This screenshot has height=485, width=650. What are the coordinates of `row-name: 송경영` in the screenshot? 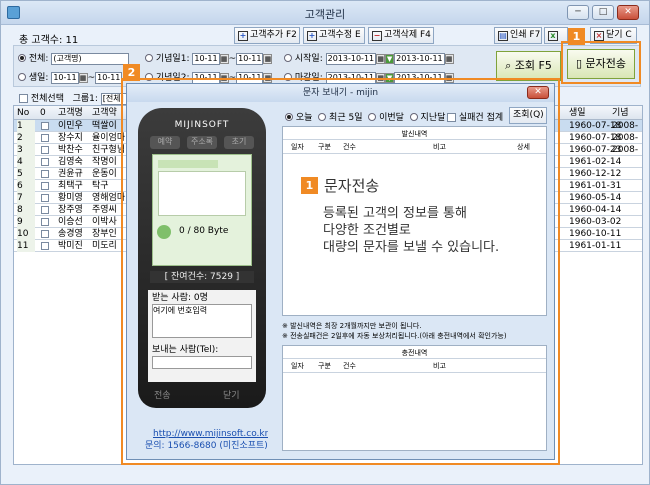 It's located at (70, 234).